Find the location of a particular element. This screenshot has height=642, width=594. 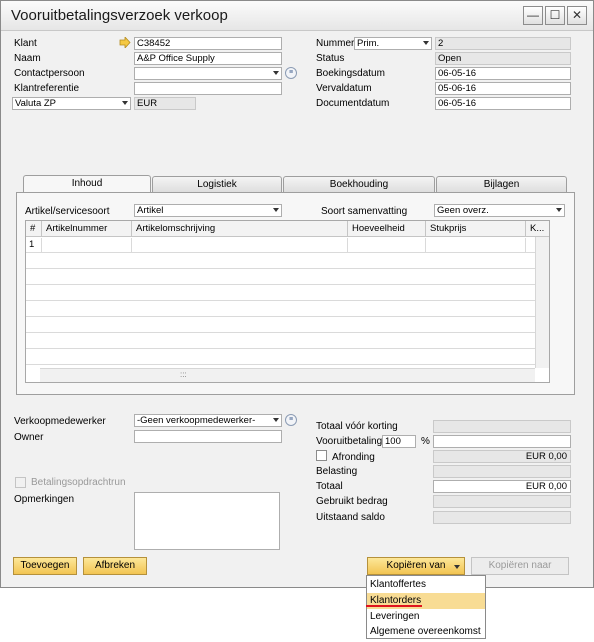

owner-field is located at coordinates (208, 436).